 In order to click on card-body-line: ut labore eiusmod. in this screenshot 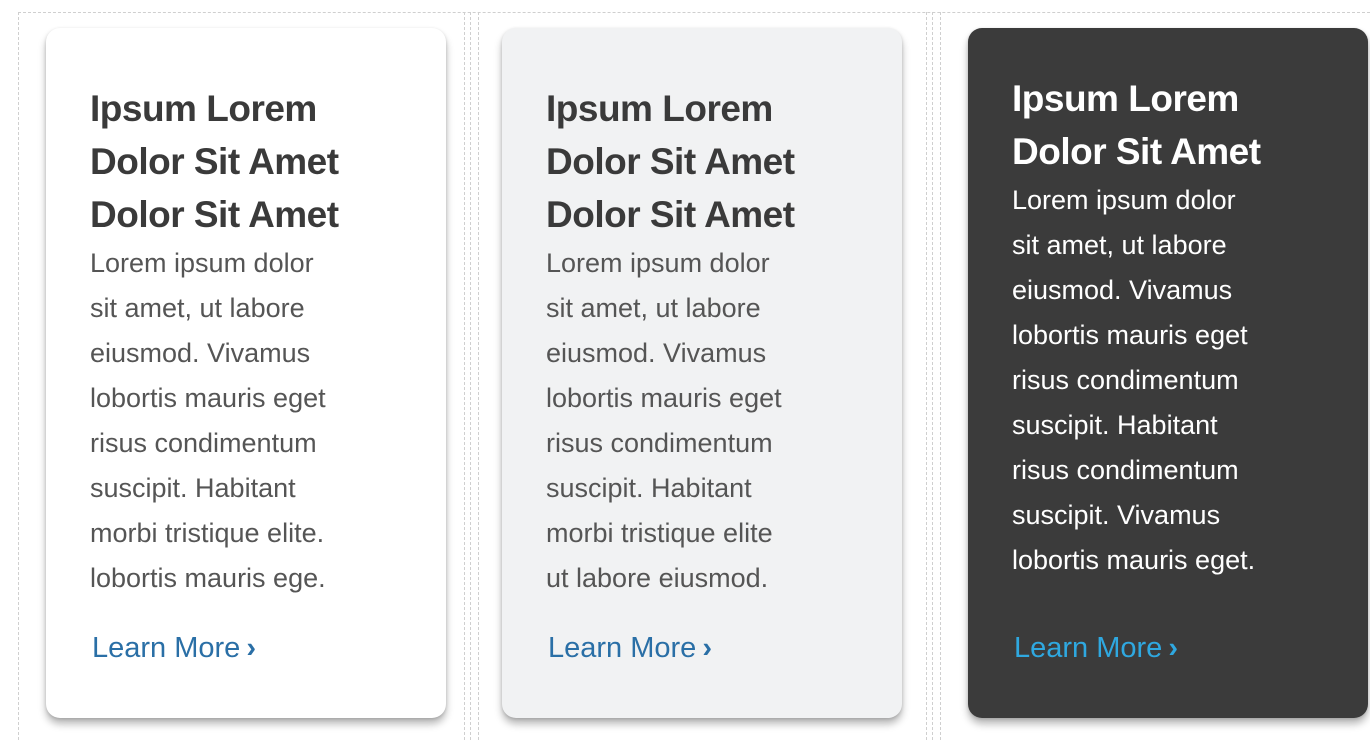, I will do `click(657, 578)`.